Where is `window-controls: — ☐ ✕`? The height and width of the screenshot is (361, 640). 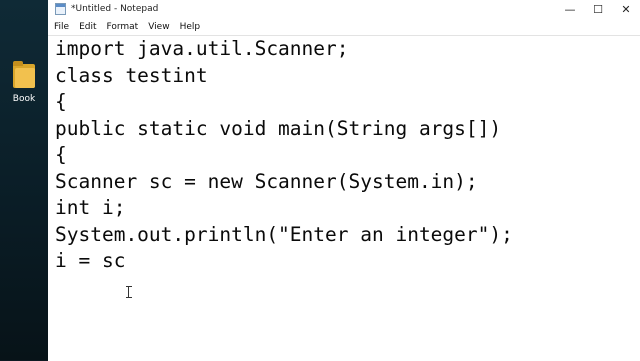 window-controls: — ☐ ✕ is located at coordinates (598, 9).